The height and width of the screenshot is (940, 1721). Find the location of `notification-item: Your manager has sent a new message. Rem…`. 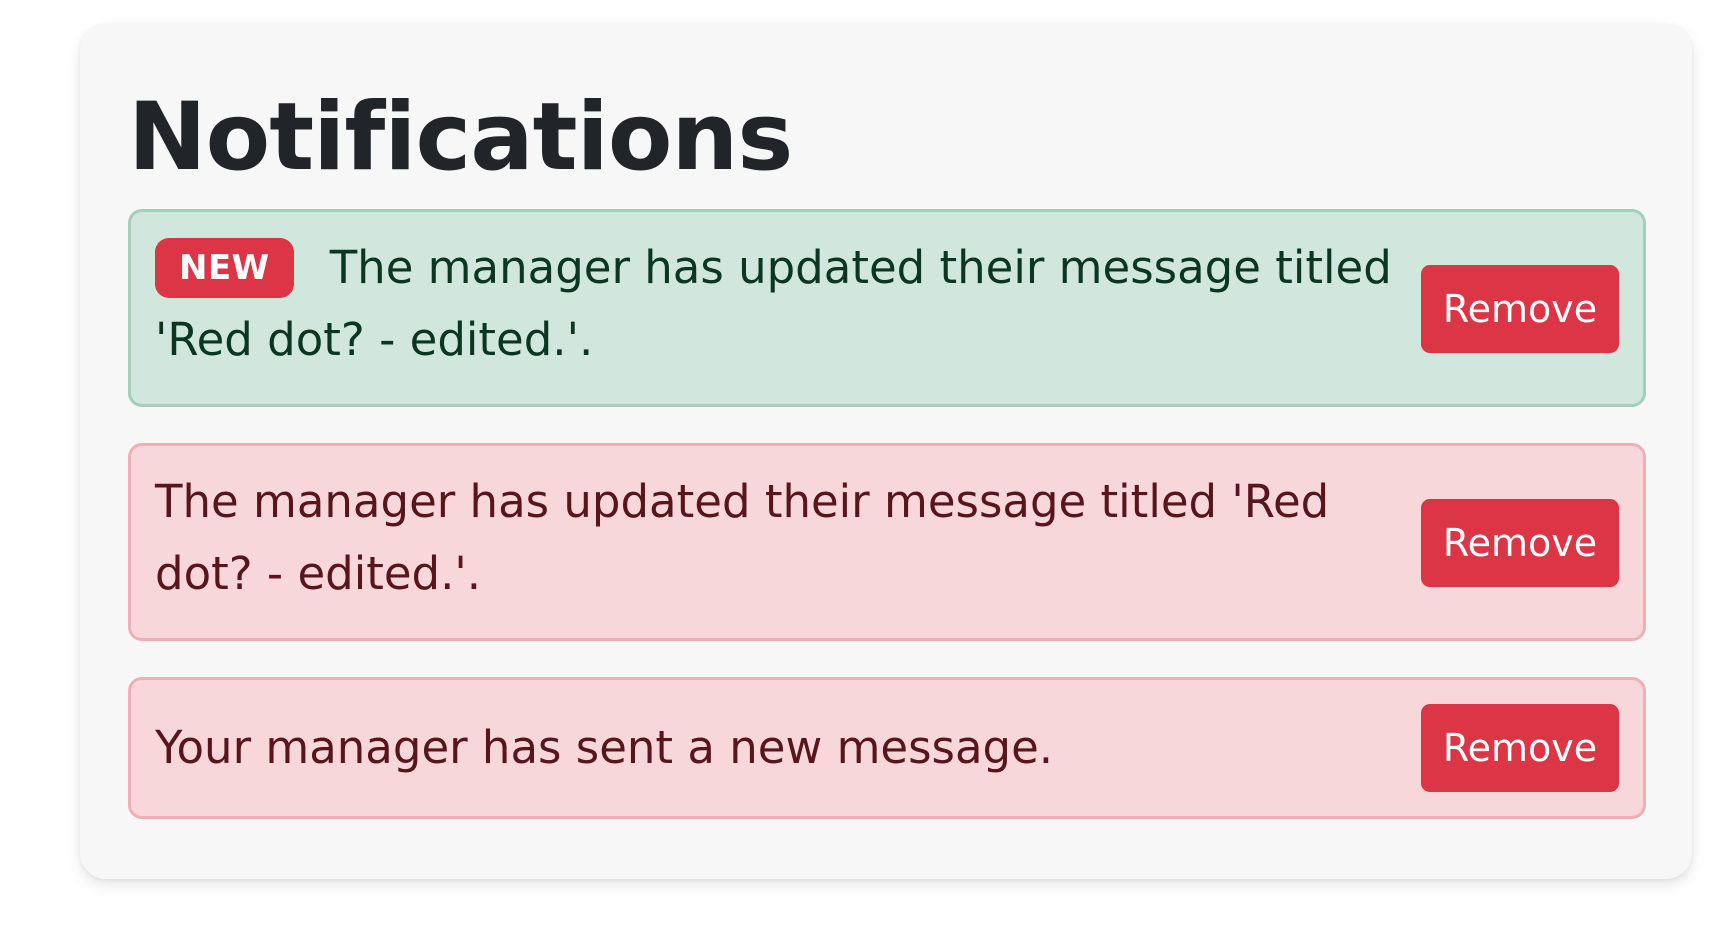

notification-item: Your manager has sent a new message. Rem… is located at coordinates (887, 748).